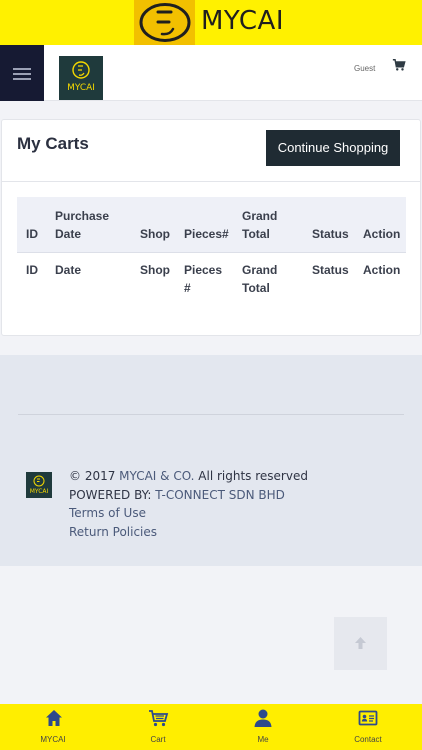  I want to click on header-grand-total: Grand Total, so click(260, 225).